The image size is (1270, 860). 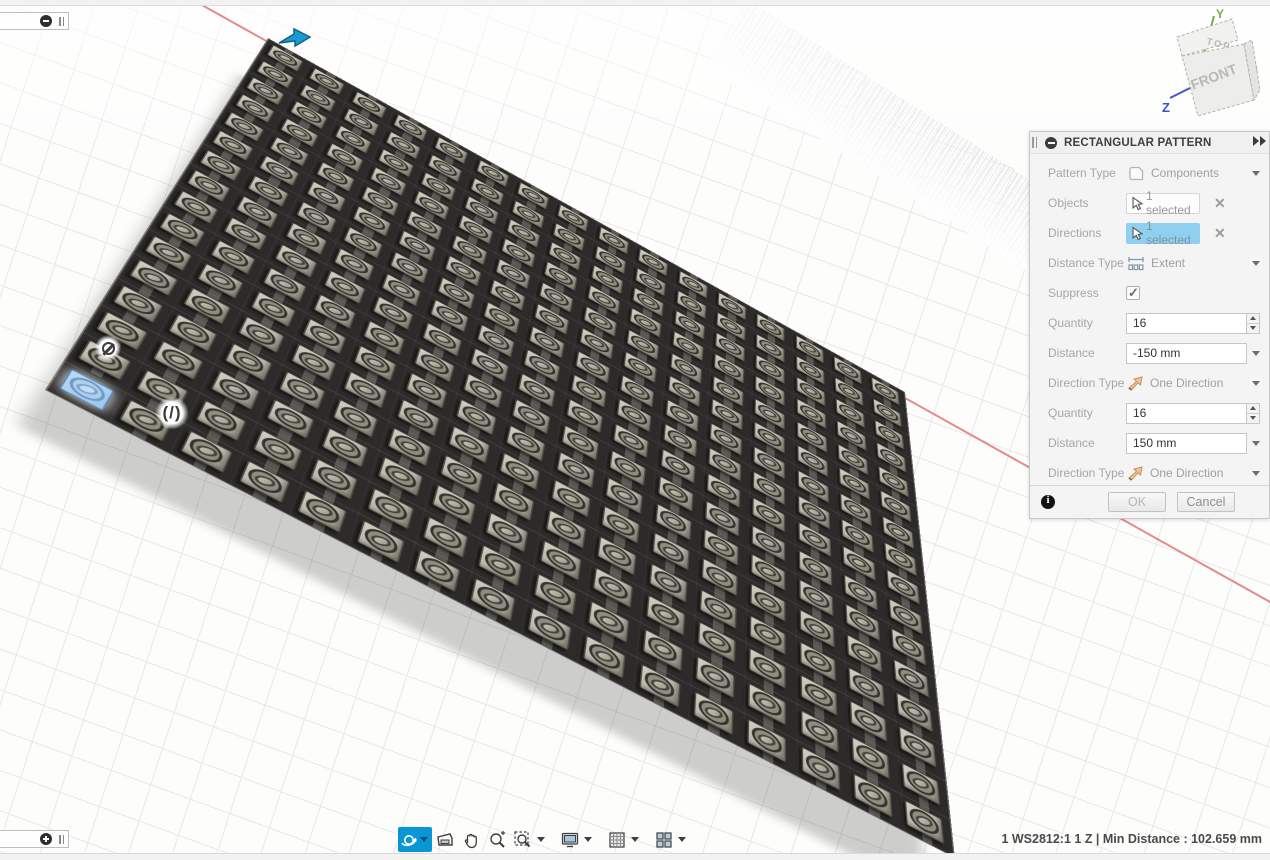 I want to click on suppress-manipulator, so click(x=108, y=348).